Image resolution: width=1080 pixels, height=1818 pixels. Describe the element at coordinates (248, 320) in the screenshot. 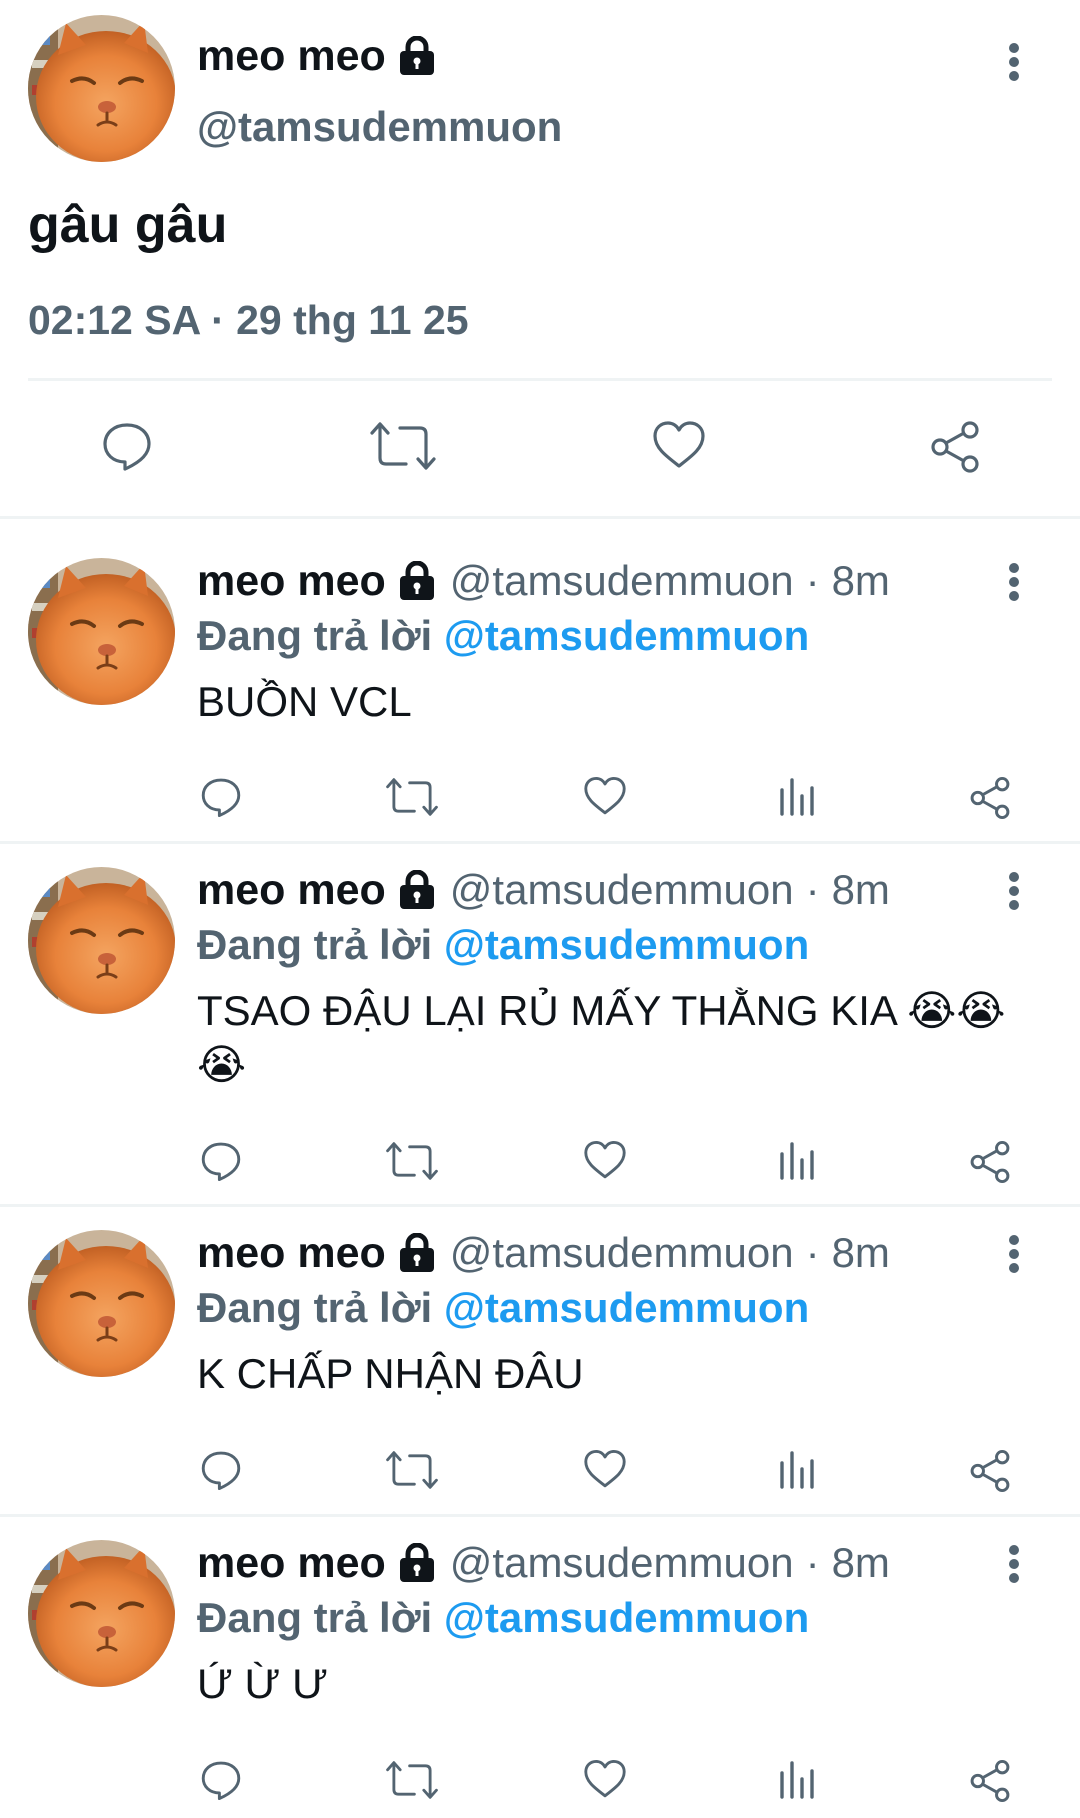

I see `tweet-timestamp: 02:12 SA · 29 thg 11 25` at that location.